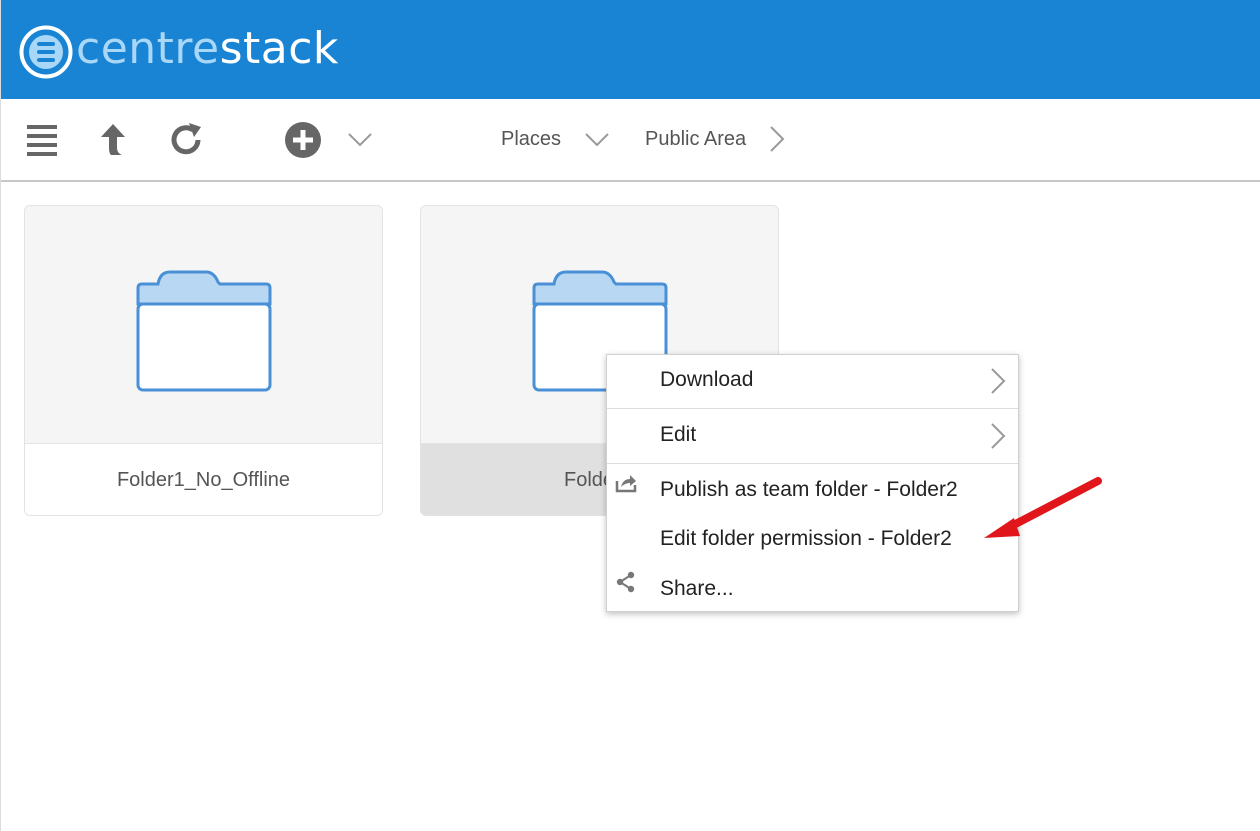  I want to click on logo-text-light: centre, so click(148, 48).